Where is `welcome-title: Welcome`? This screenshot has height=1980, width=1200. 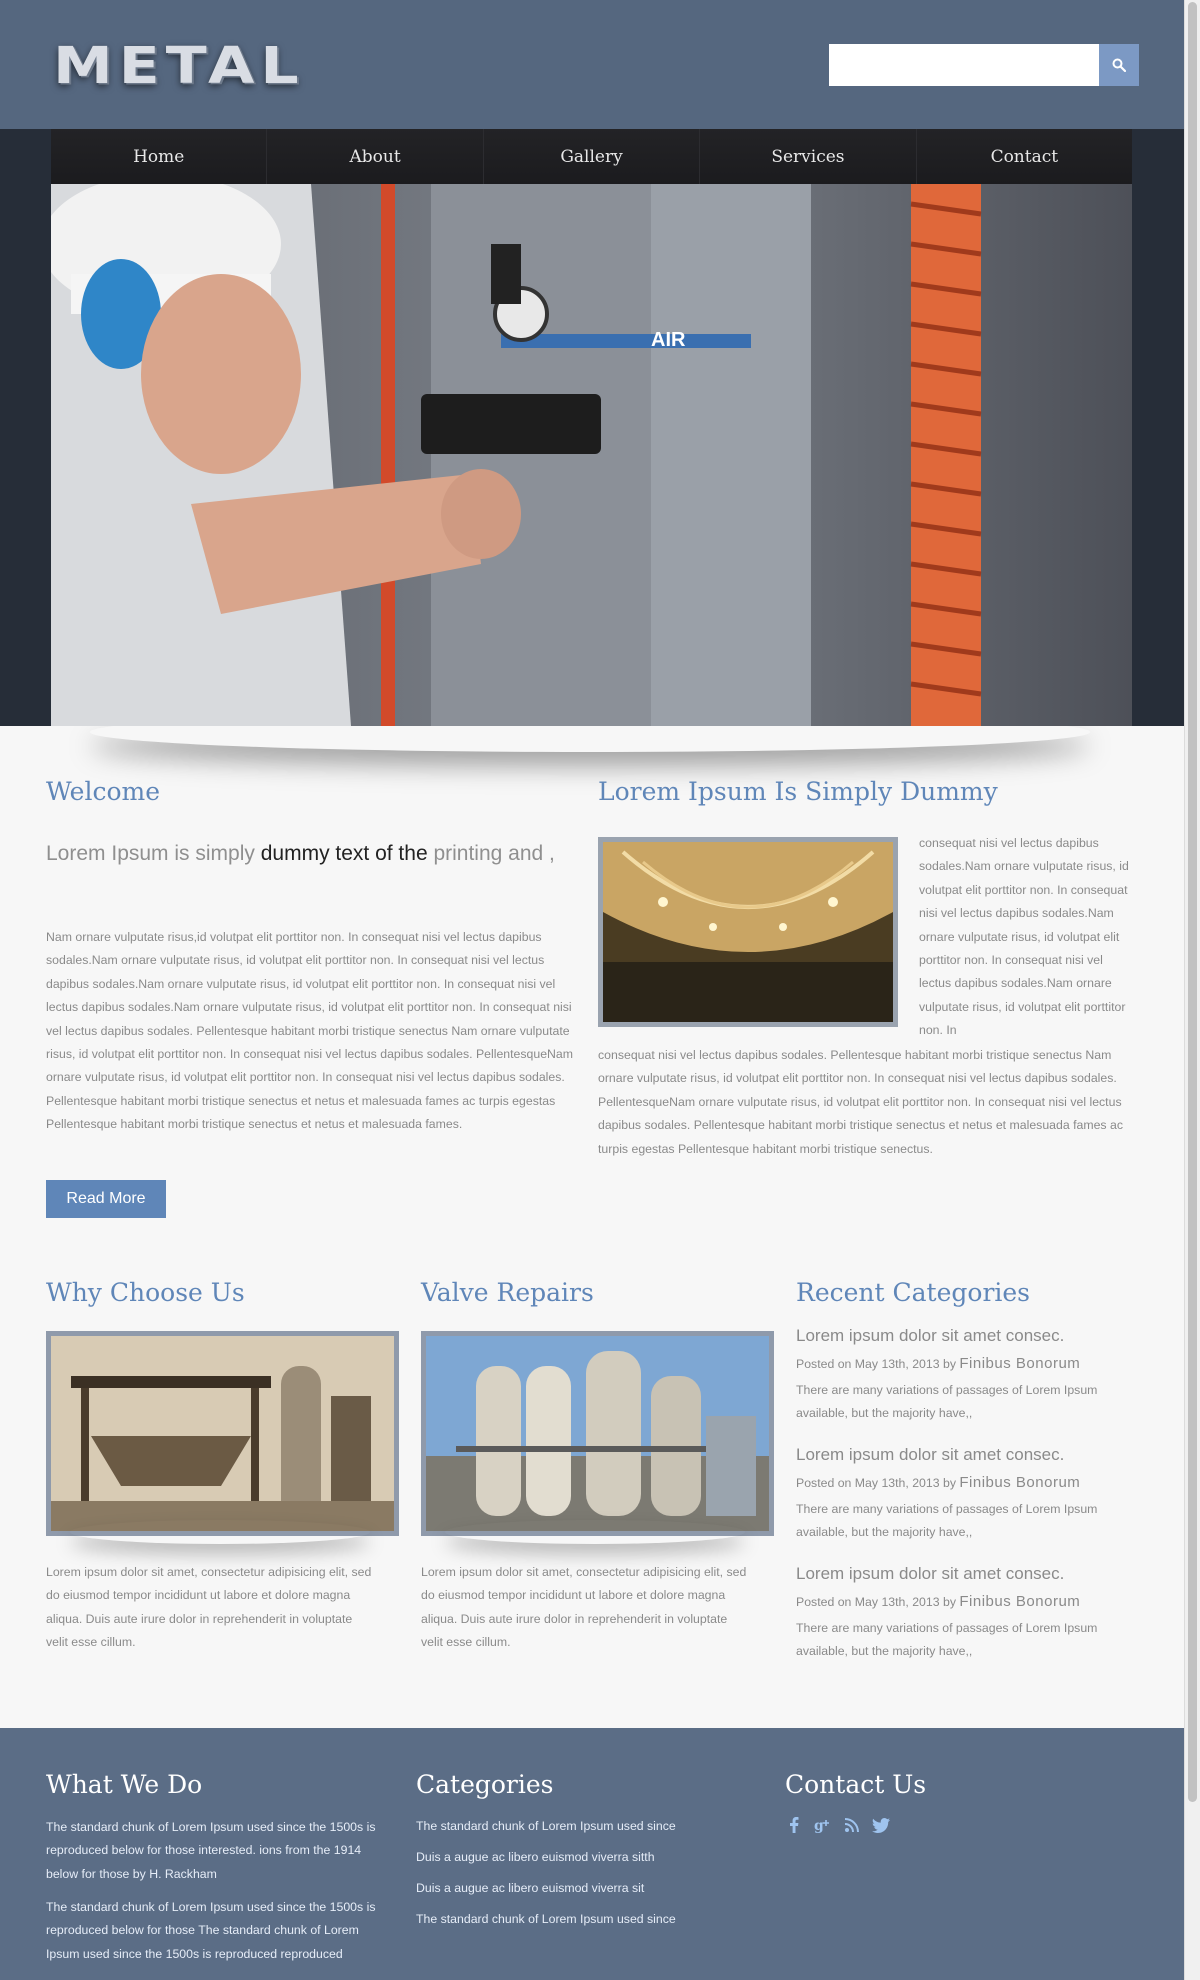
welcome-title: Welcome is located at coordinates (103, 791).